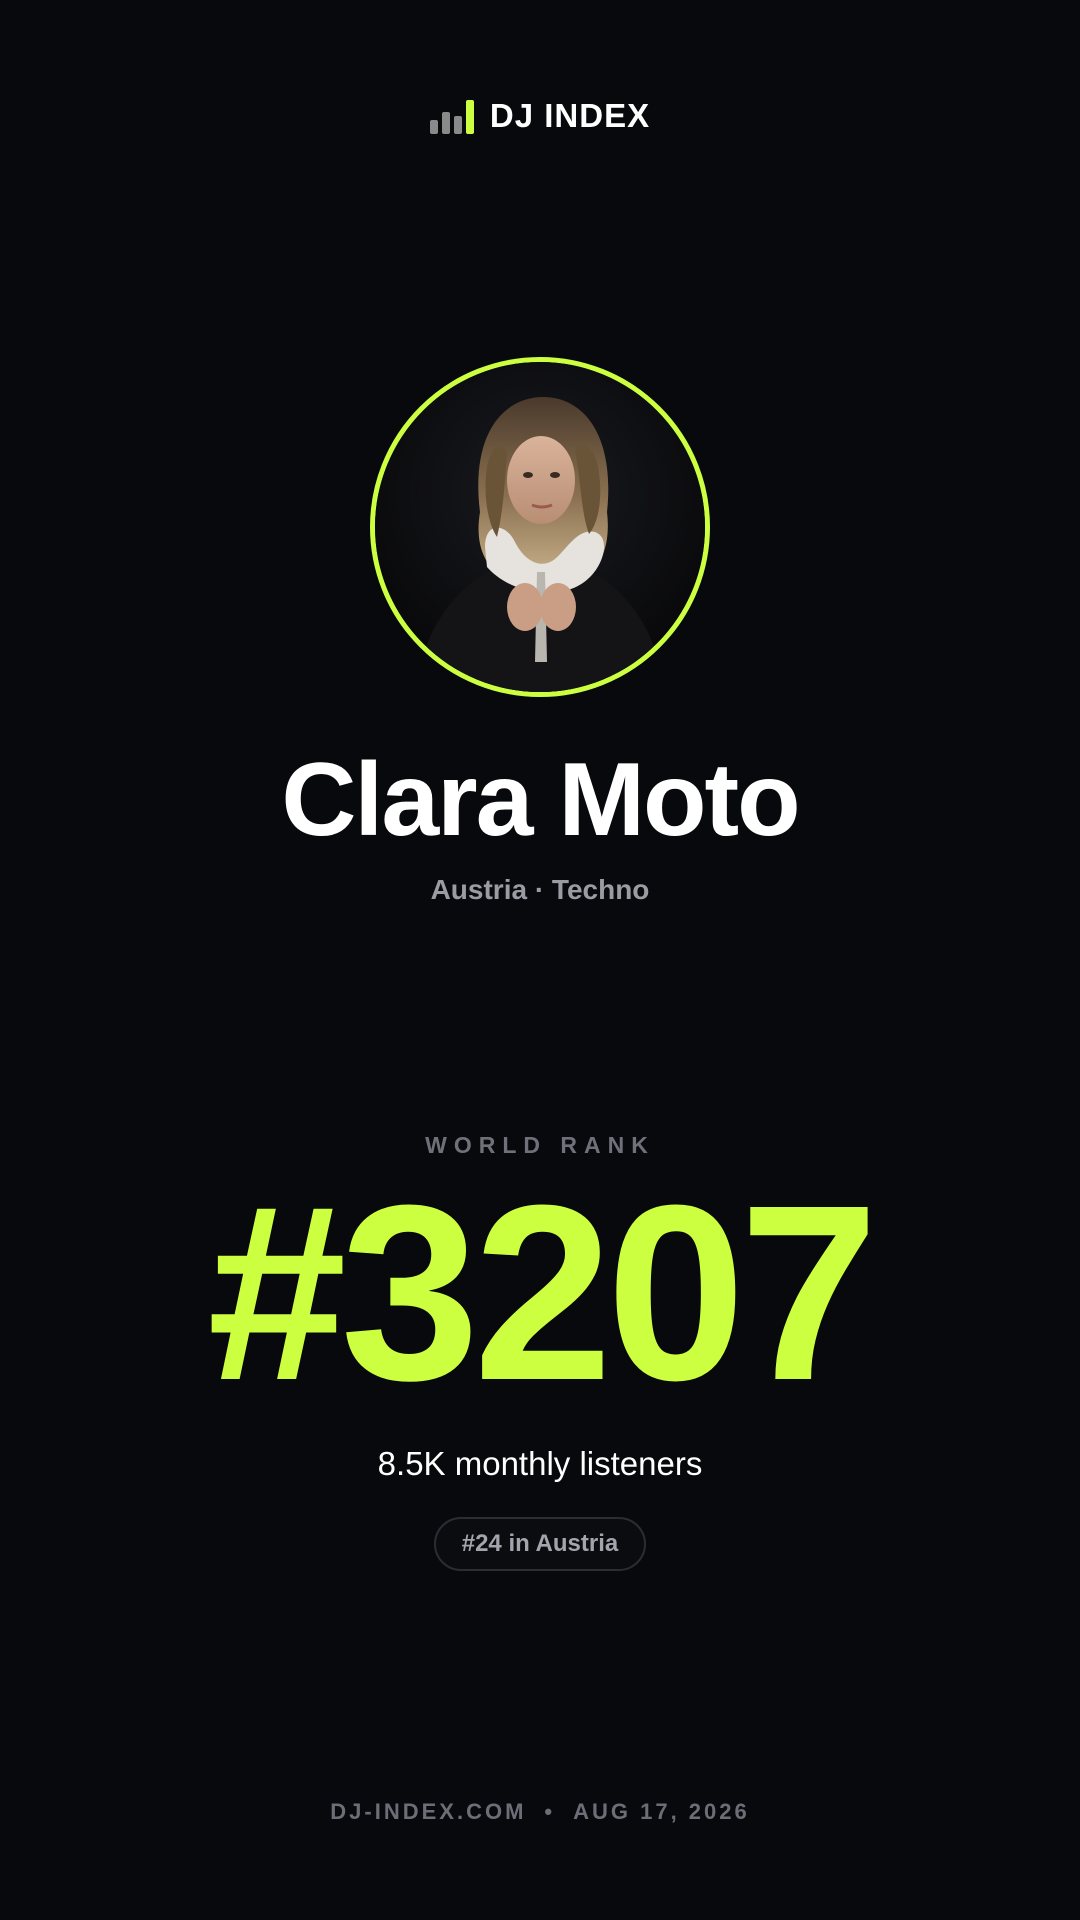 Image resolution: width=1080 pixels, height=1920 pixels. Describe the element at coordinates (540, 889) in the screenshot. I see `artist-meta: Austria · Techno` at that location.